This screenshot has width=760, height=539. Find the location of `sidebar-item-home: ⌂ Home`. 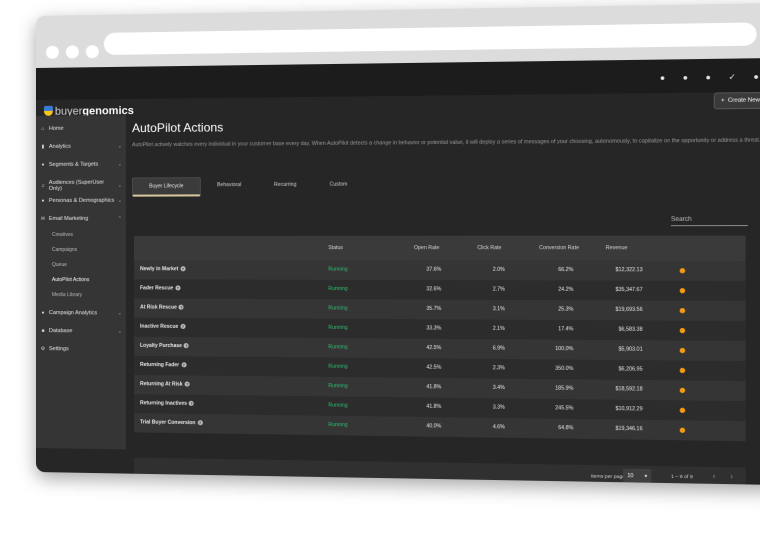

sidebar-item-home: ⌂ Home is located at coordinates (81, 128).